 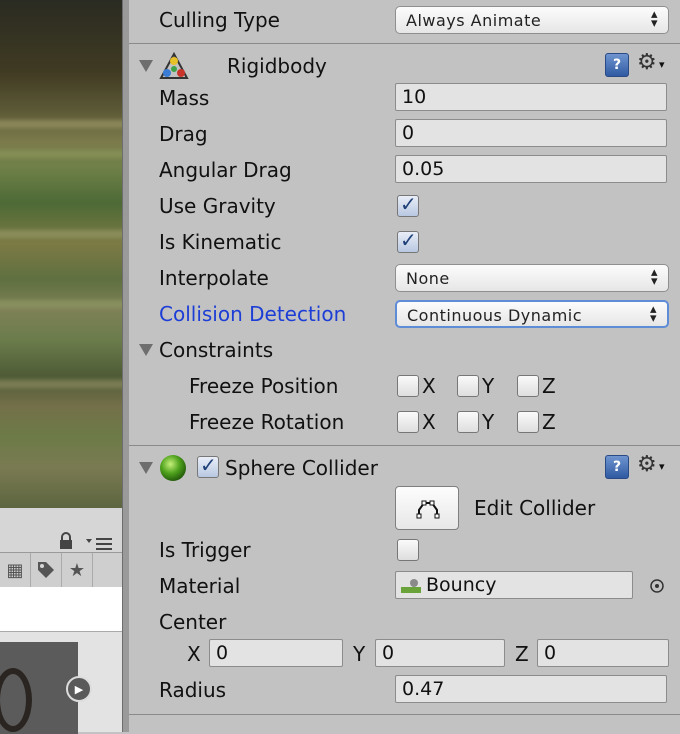 I want to click on constraints-row: Constraints, so click(x=404, y=350).